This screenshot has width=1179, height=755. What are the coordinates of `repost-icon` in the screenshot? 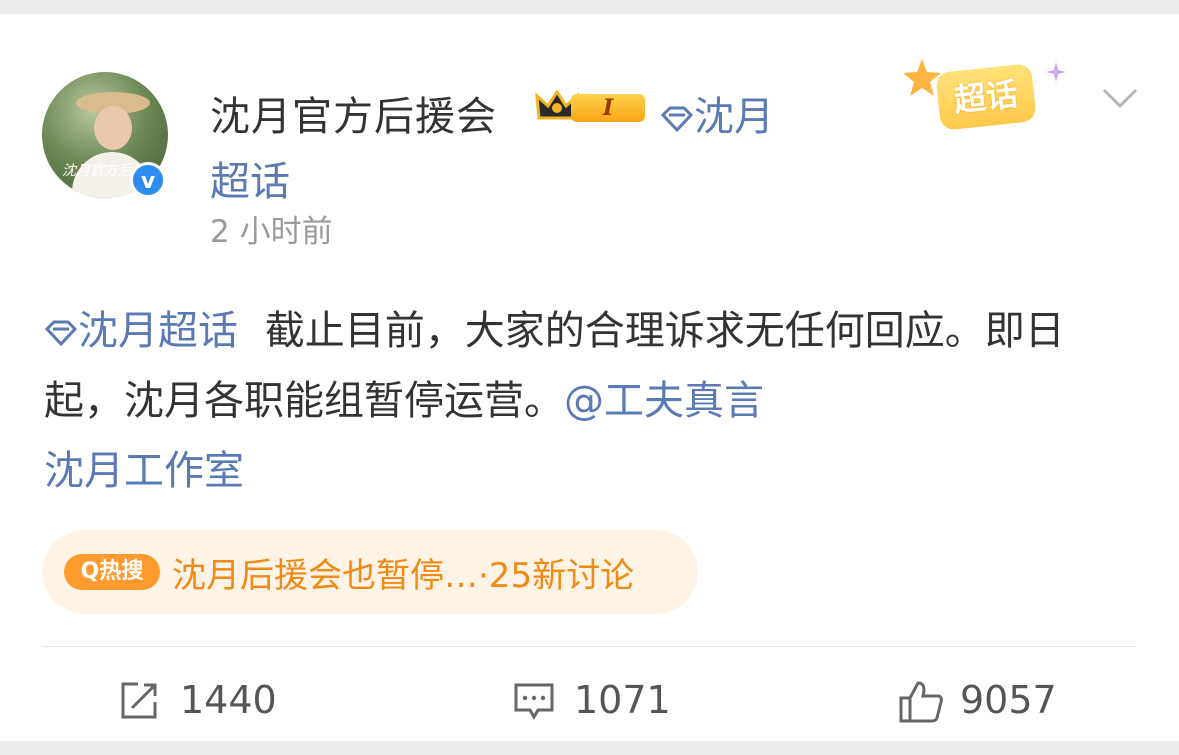 It's located at (139, 700).